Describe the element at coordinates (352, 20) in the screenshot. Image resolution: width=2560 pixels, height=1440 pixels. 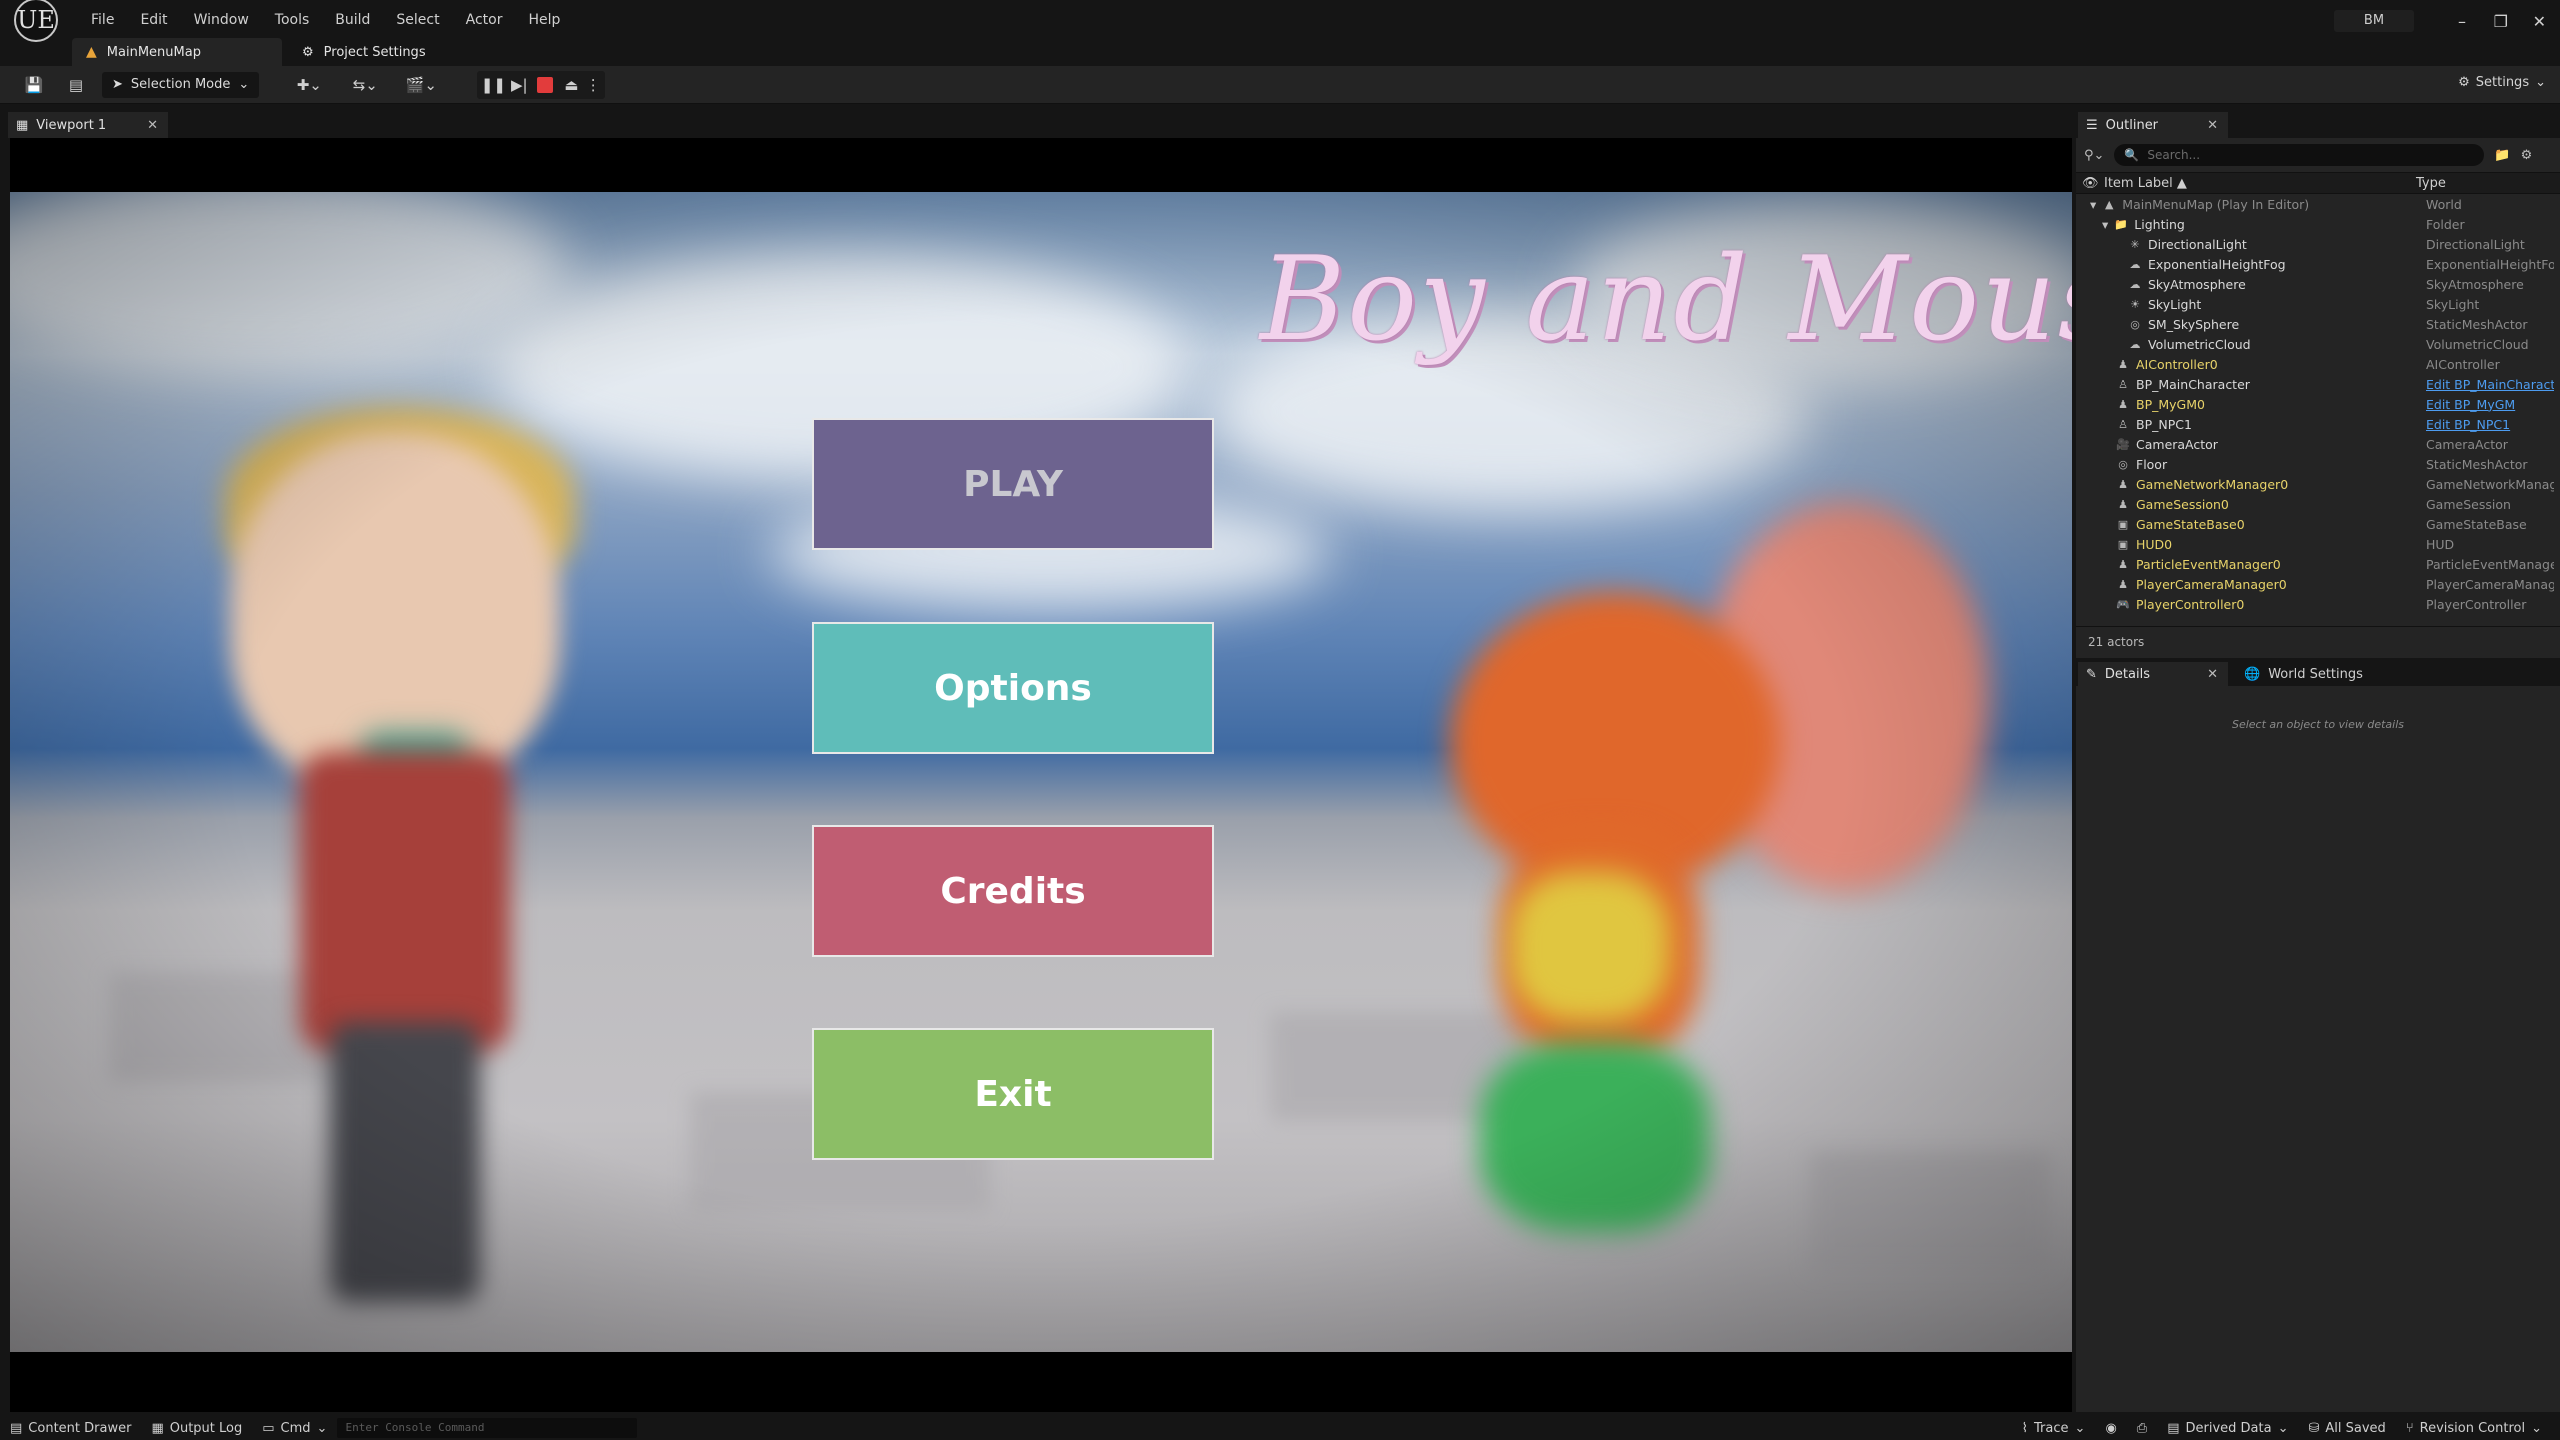
I see `menu-build: Build` at that location.